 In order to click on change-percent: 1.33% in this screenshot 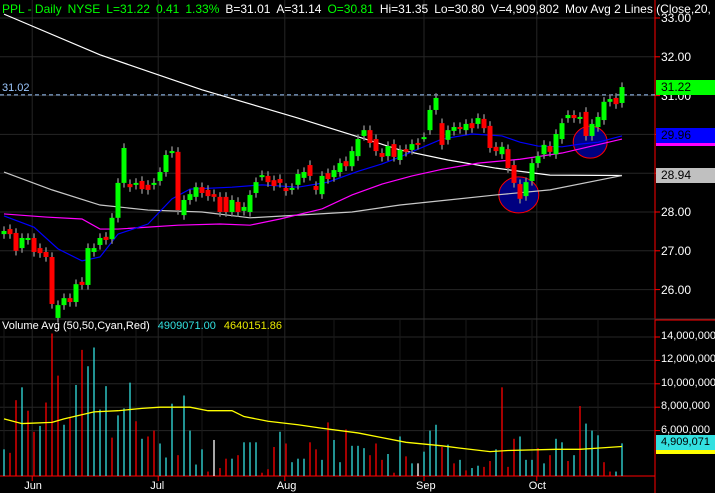, I will do `click(202, 9)`.